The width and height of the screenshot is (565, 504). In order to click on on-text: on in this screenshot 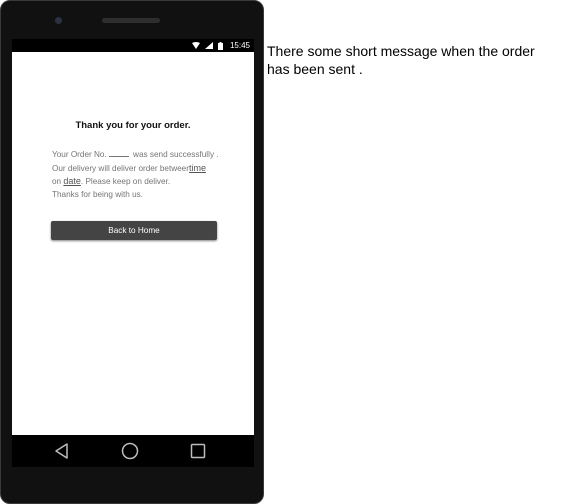, I will do `click(58, 181)`.